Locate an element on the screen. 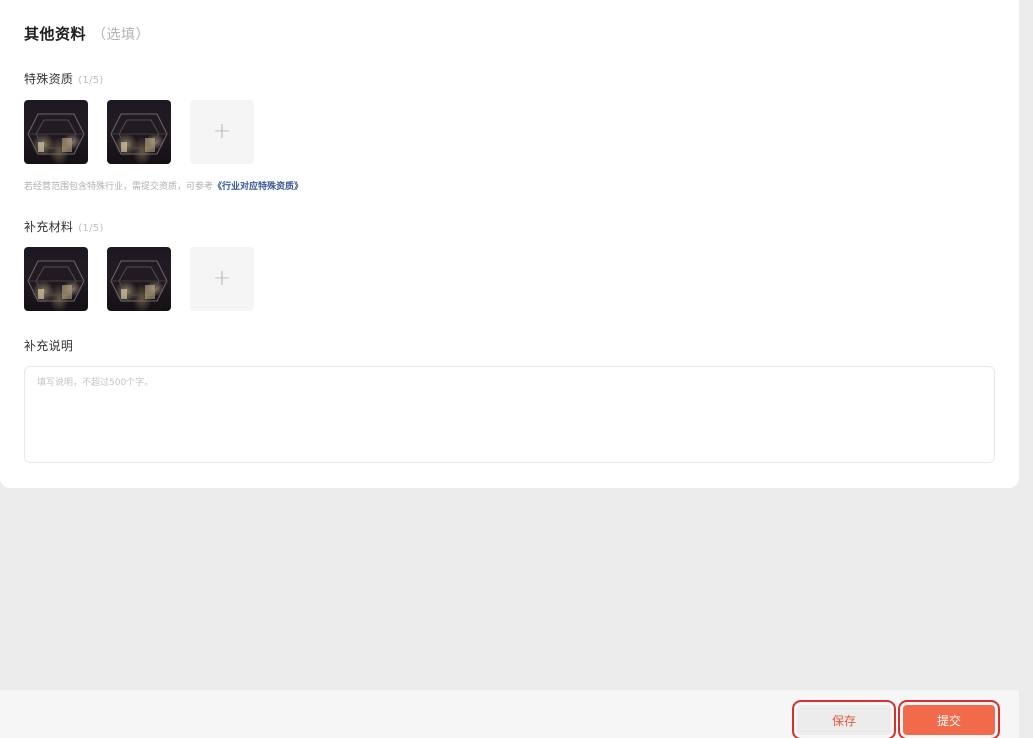 This screenshot has width=1033, height=738. supplementary-note-label: 补充说明 is located at coordinates (48, 345).